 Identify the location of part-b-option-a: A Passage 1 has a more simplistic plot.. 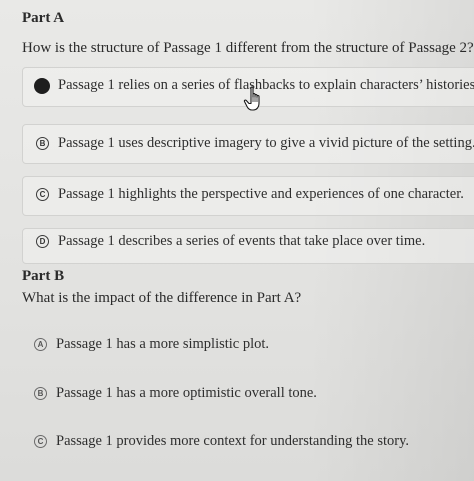
(151, 344).